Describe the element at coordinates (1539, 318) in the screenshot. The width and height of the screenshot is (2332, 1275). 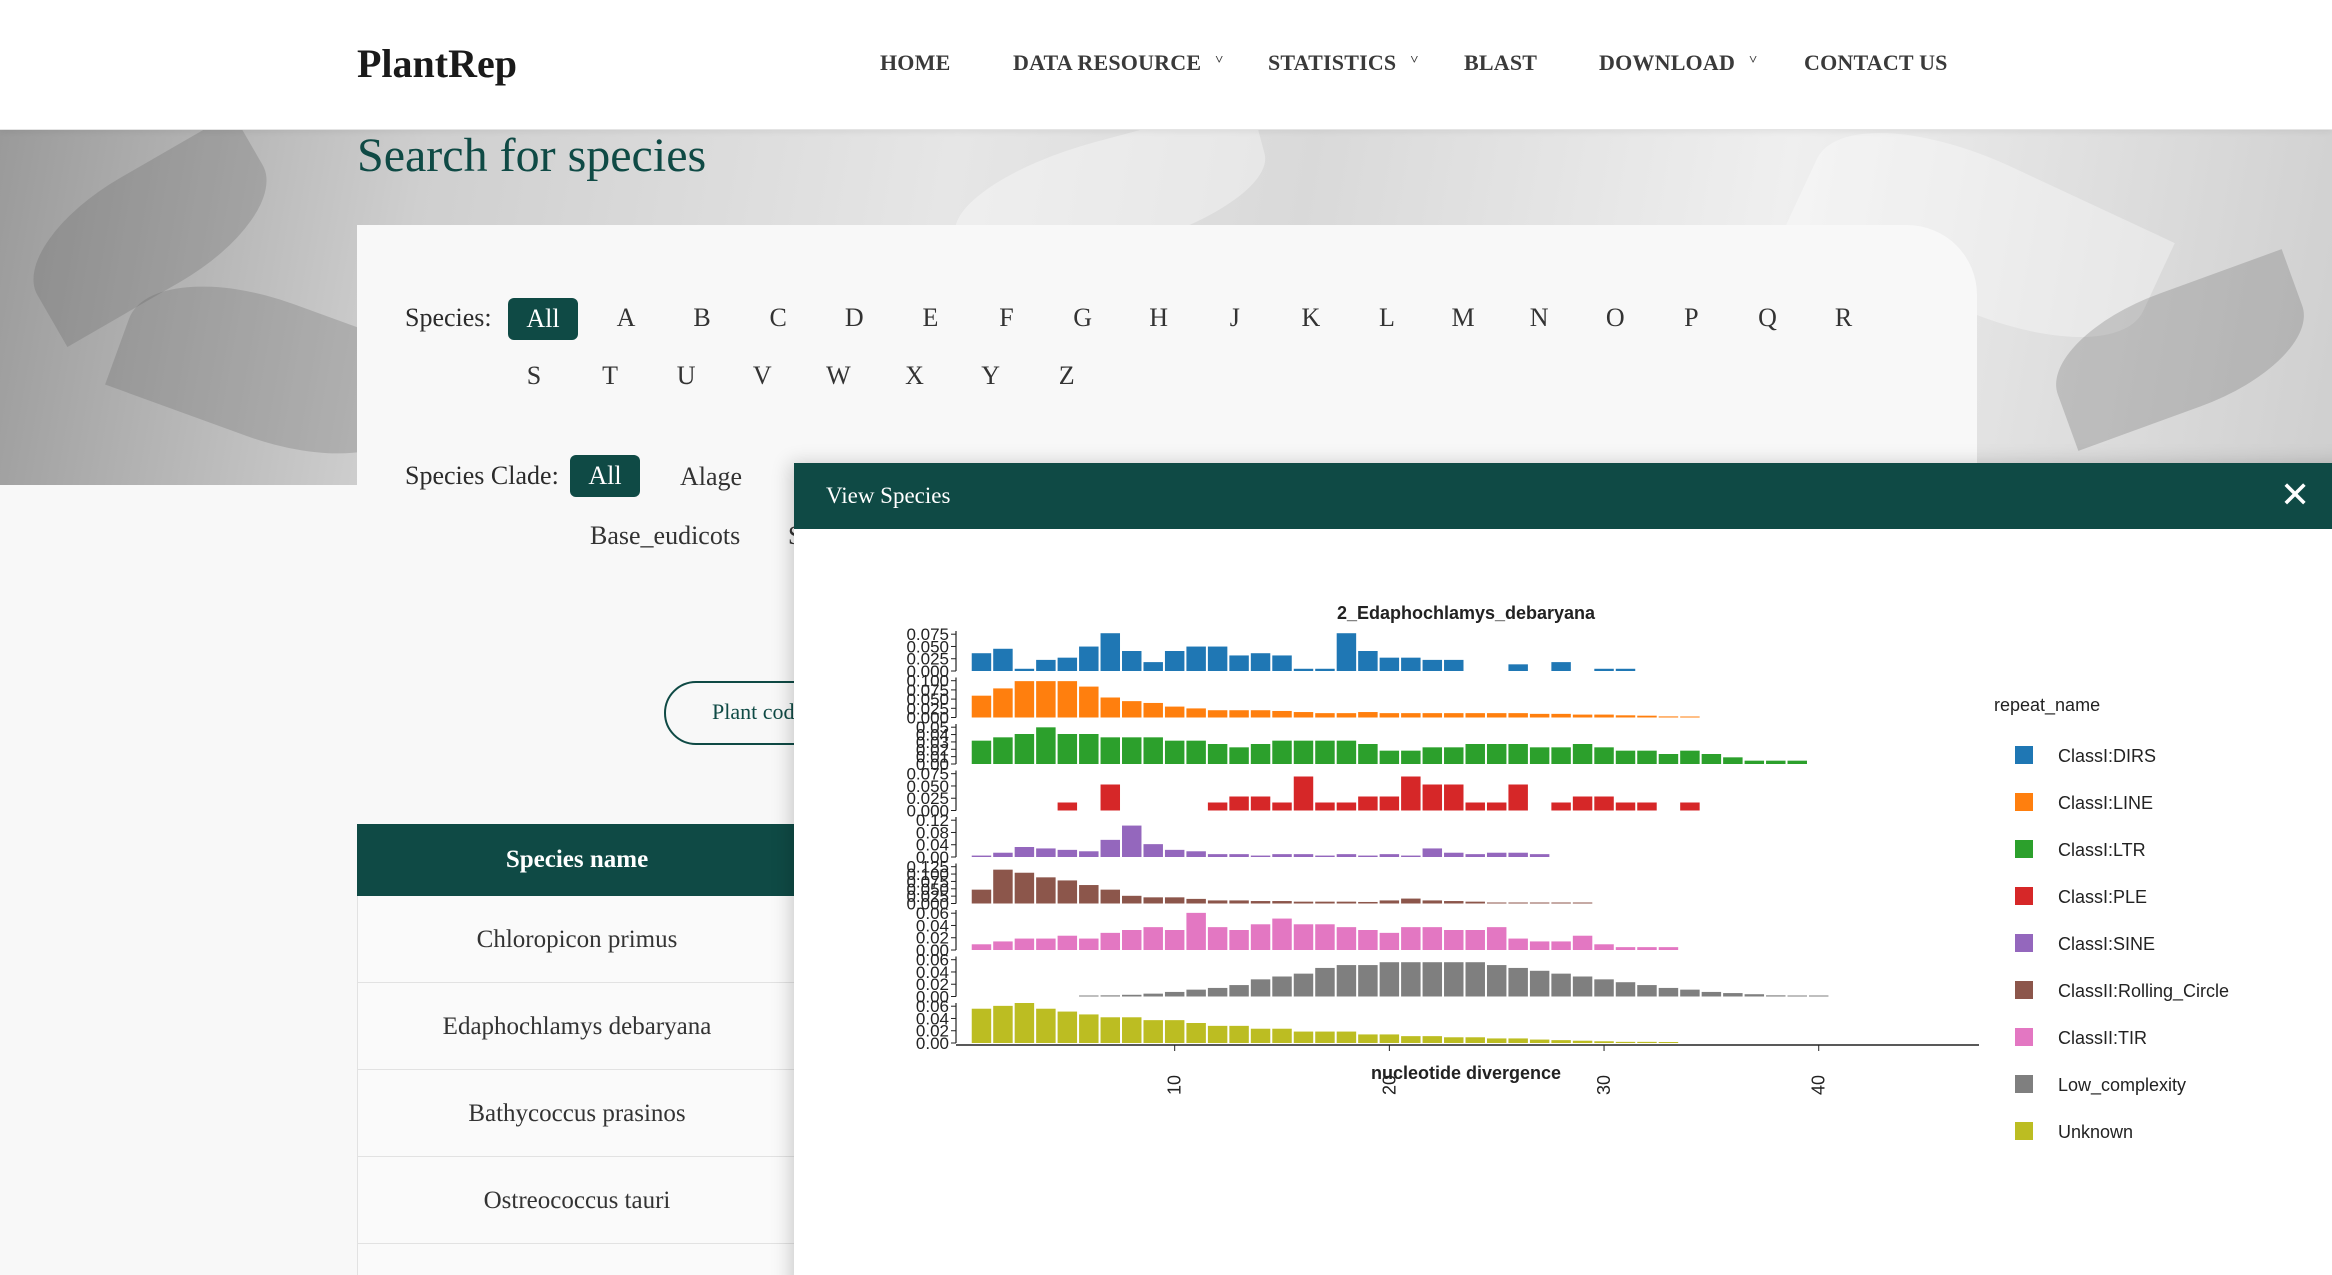
I see `species-letter-n: N` at that location.